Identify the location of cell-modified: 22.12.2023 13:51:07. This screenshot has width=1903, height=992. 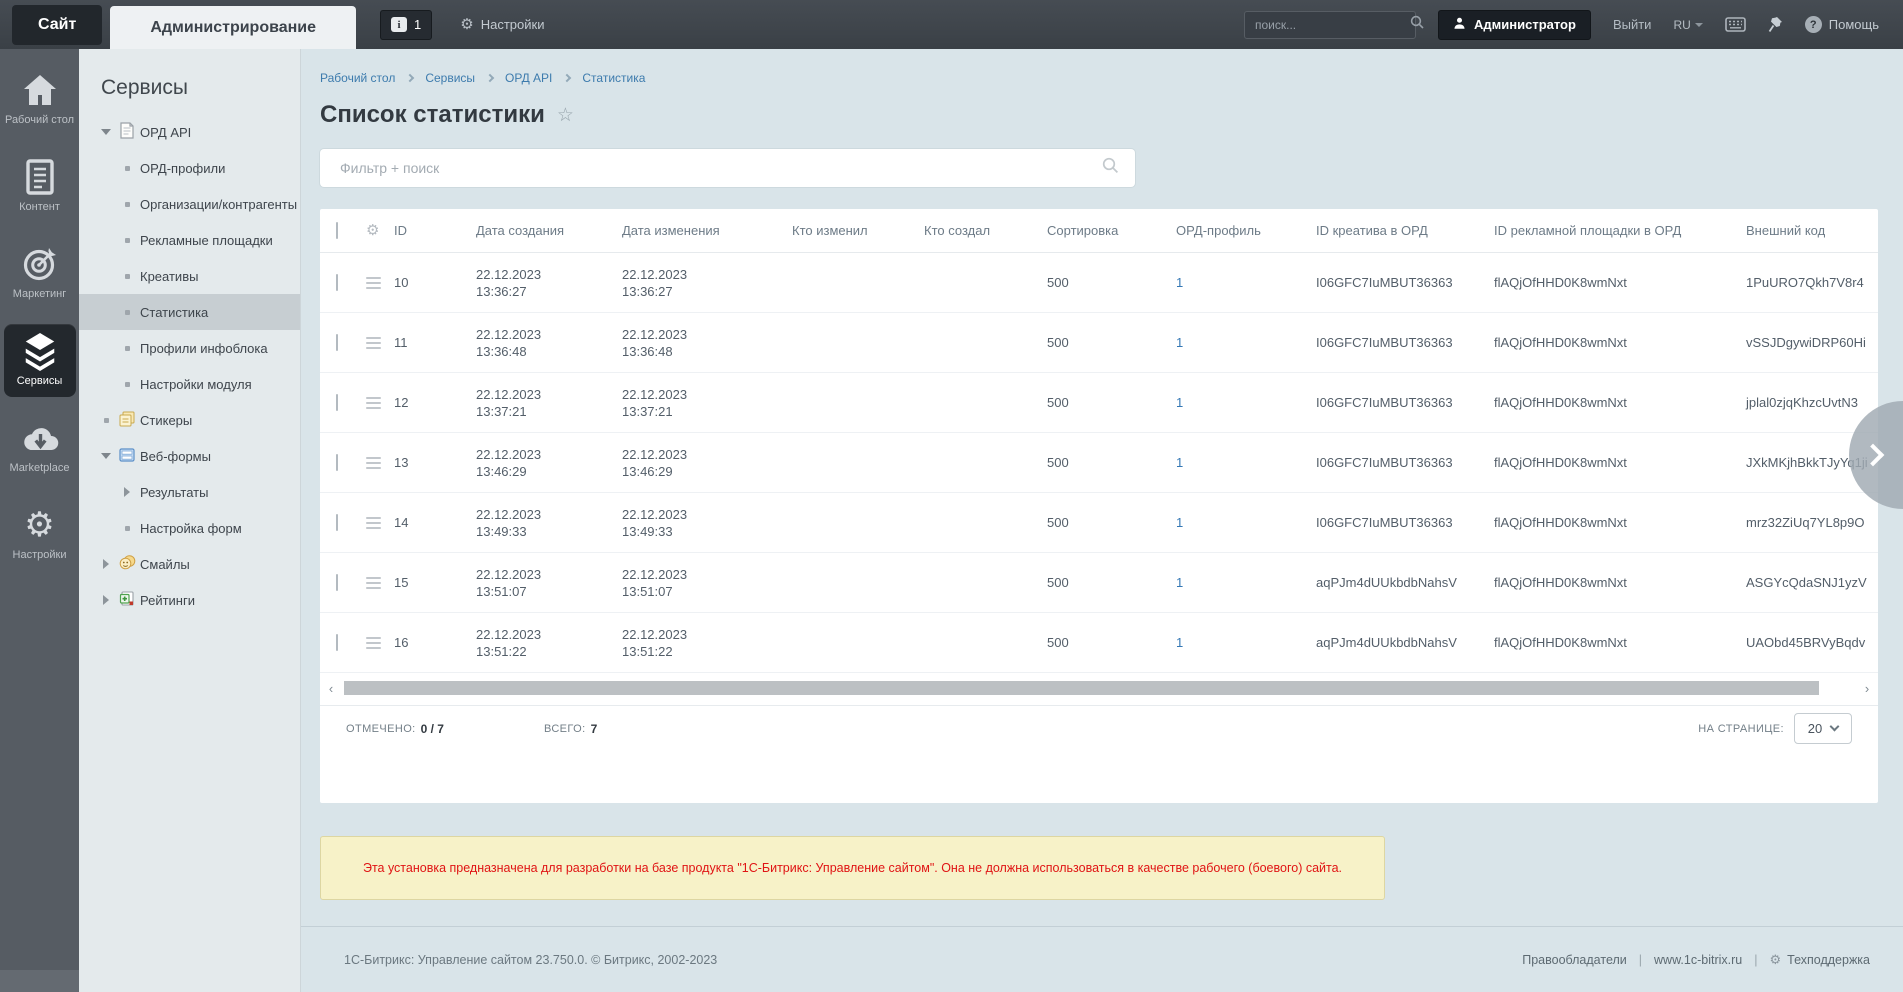
(655, 582).